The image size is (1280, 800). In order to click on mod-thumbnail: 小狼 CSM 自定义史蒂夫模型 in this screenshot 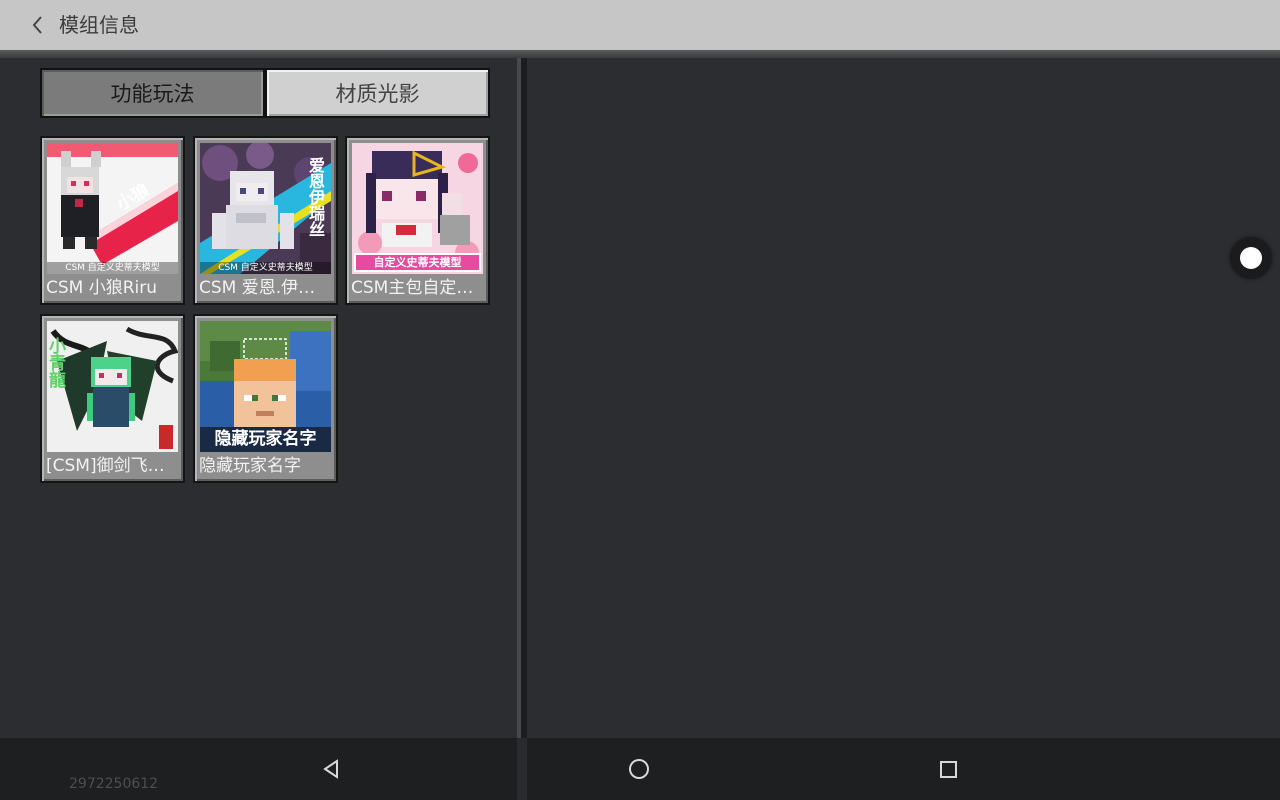, I will do `click(112, 208)`.